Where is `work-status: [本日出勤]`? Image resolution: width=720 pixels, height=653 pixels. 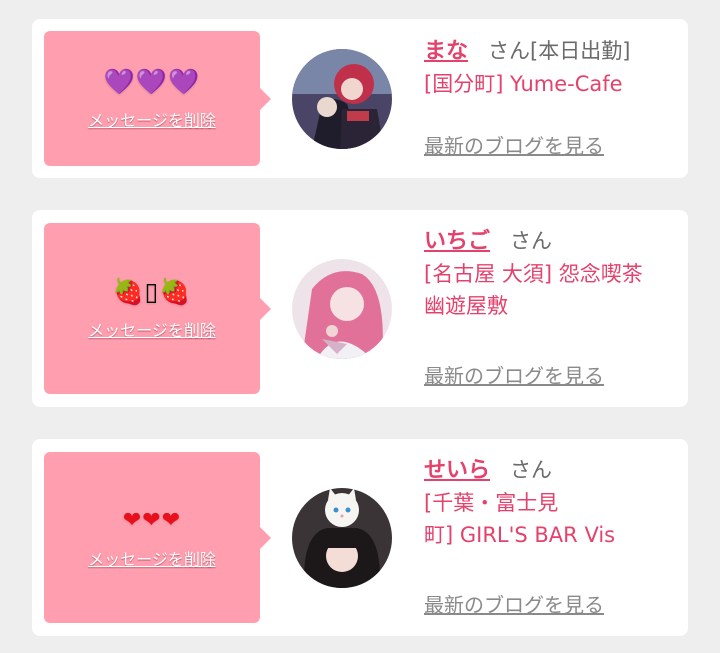
work-status: [本日出勤] is located at coordinates (580, 51).